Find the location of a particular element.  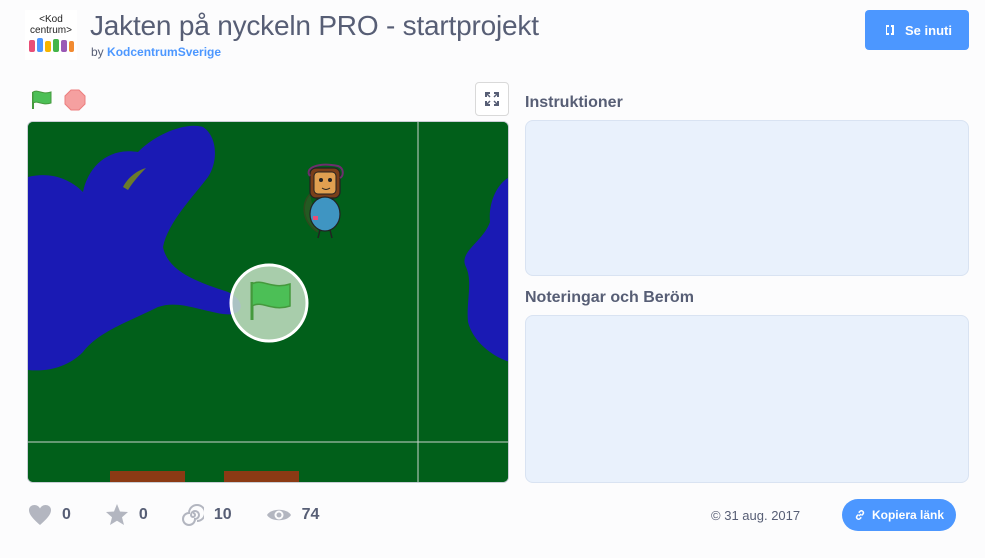

remix-spiral-icon is located at coordinates (192, 514).